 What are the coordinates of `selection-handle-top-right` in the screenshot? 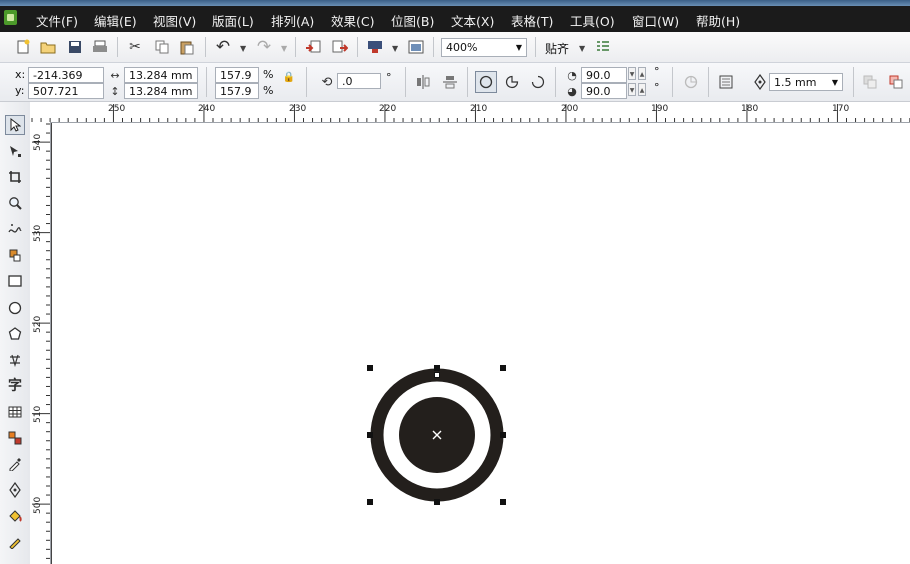 It's located at (503, 368).